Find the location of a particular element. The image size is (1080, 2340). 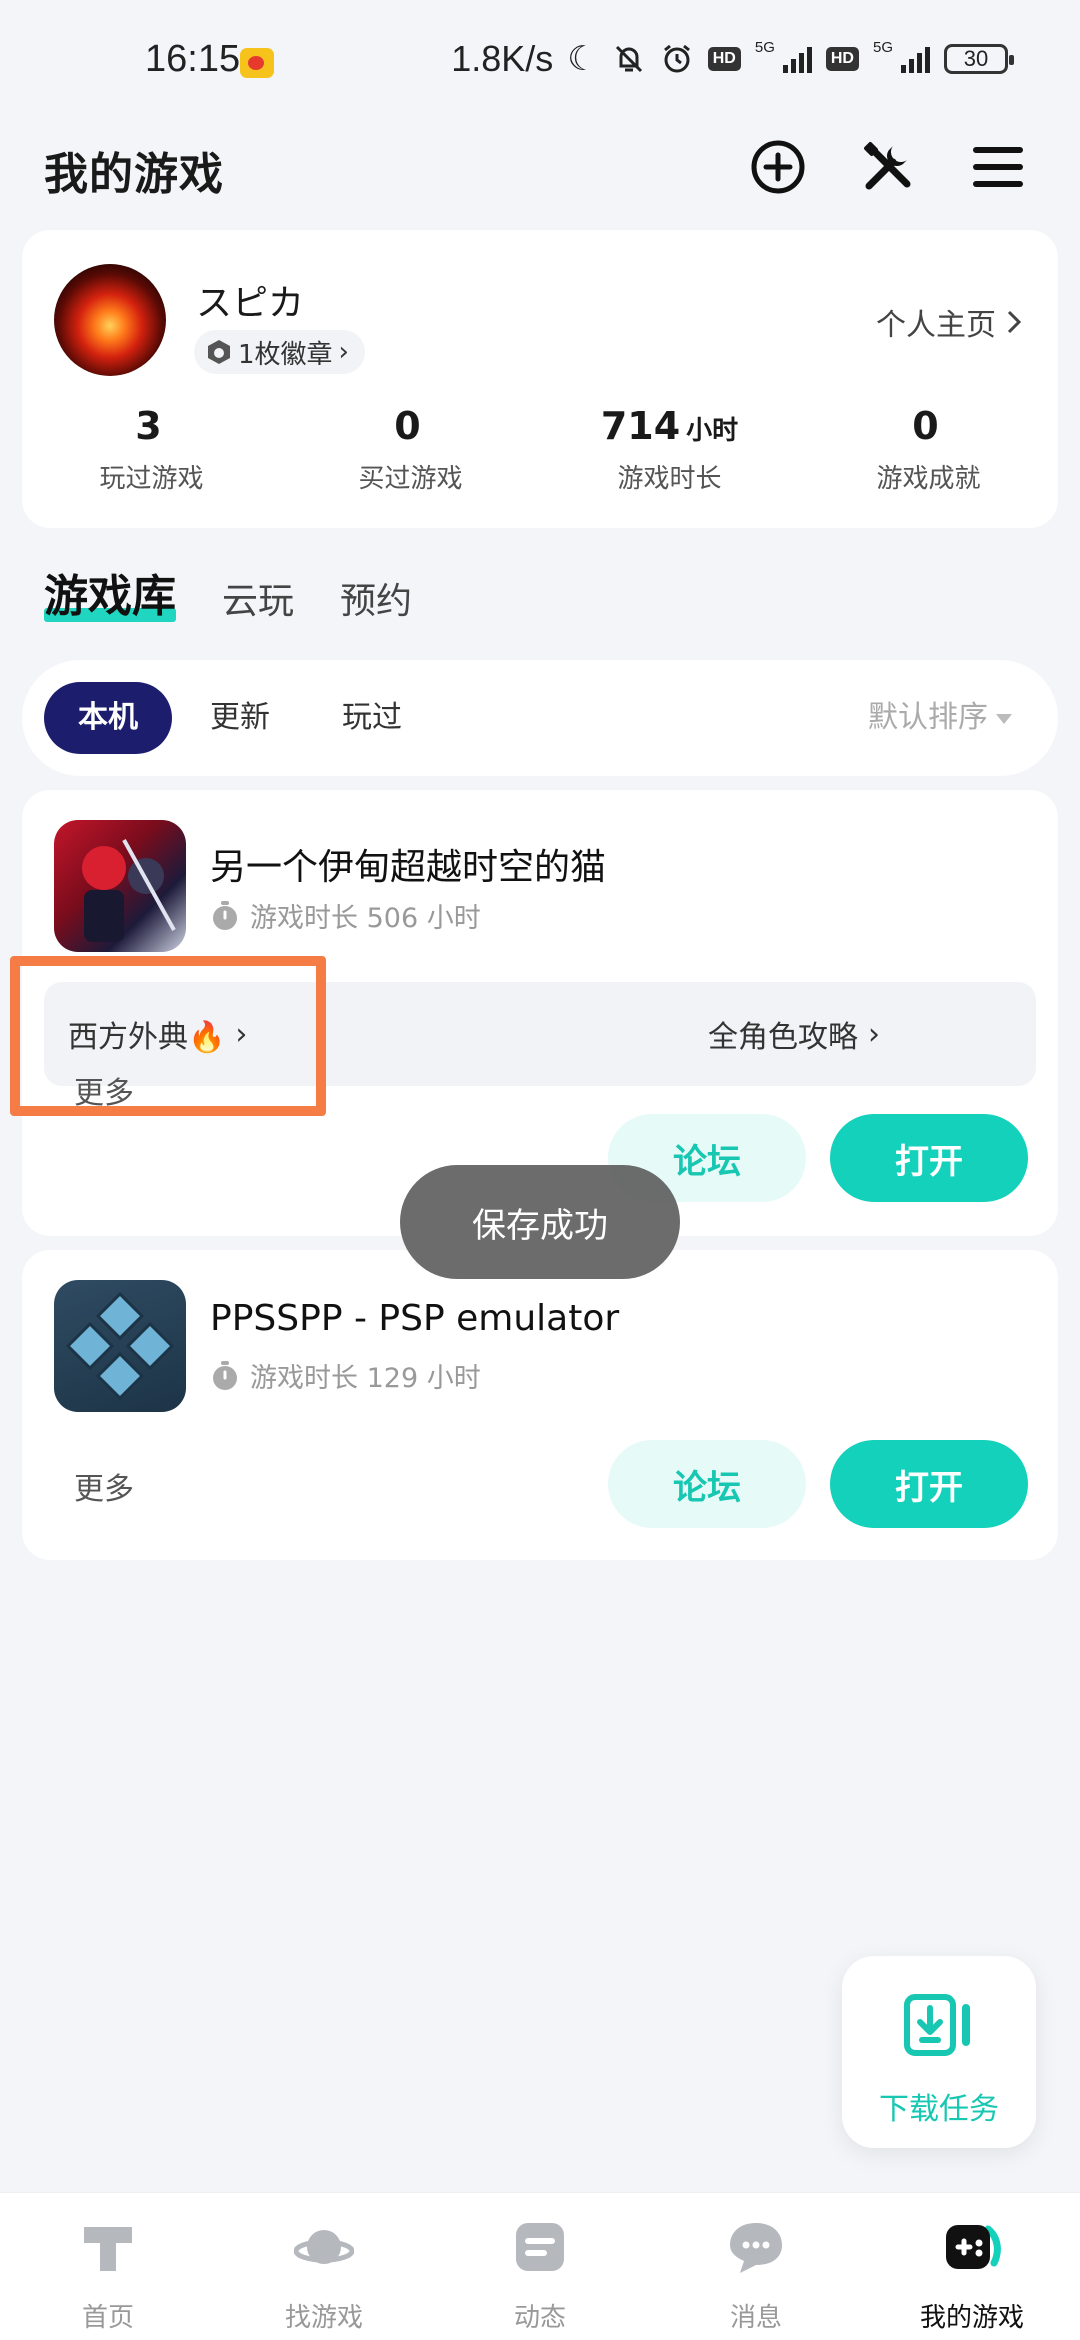

profile-link-label: 个人主页 is located at coordinates (936, 325).